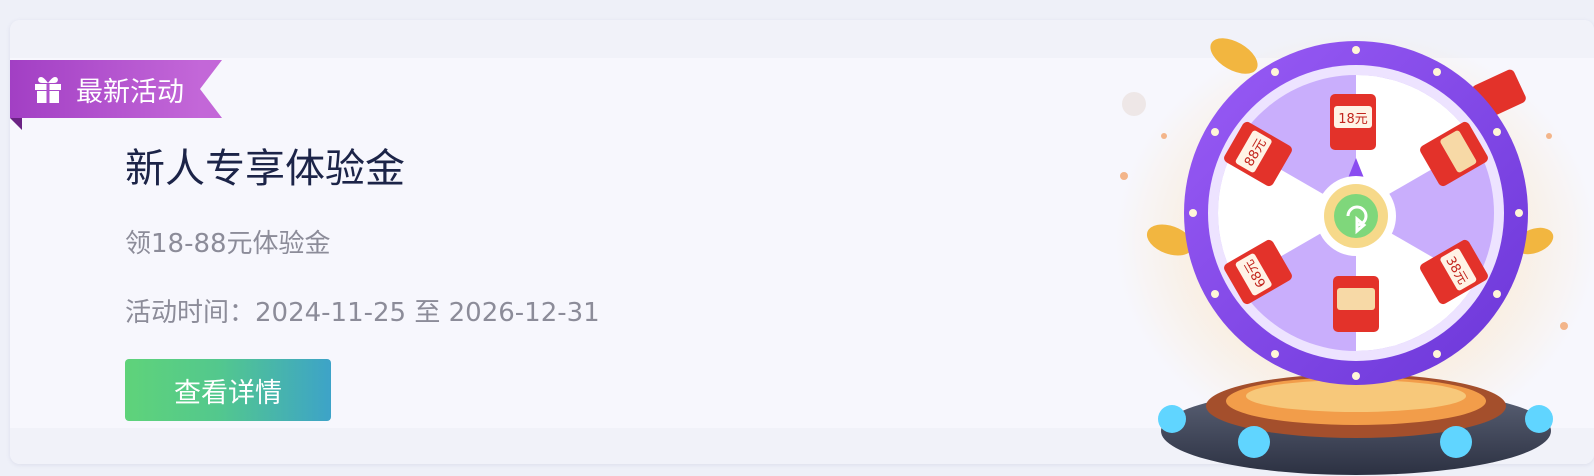  I want to click on activity-title: 新人专享体验金, so click(265, 169).